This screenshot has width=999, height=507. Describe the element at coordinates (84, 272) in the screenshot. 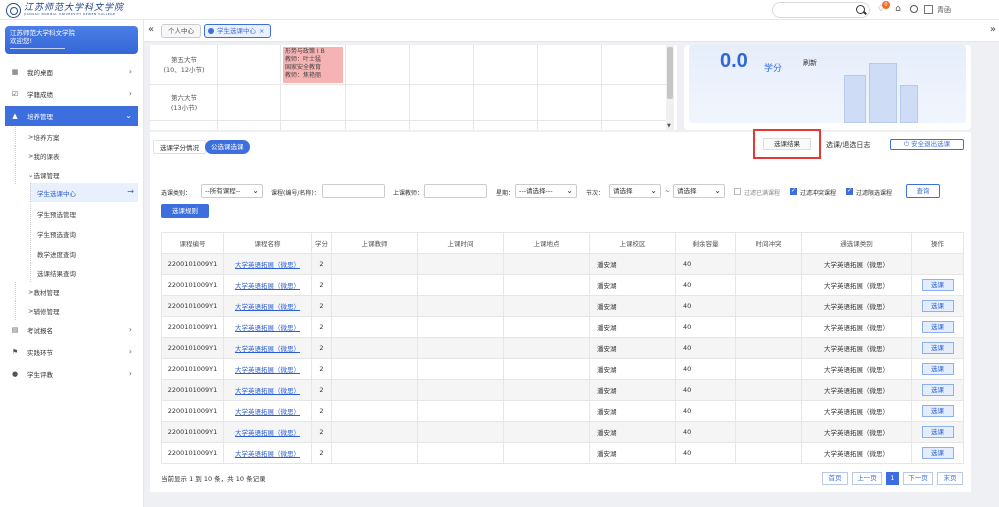

I see `sidebar-sub-result-query: 选课结果查询` at that location.